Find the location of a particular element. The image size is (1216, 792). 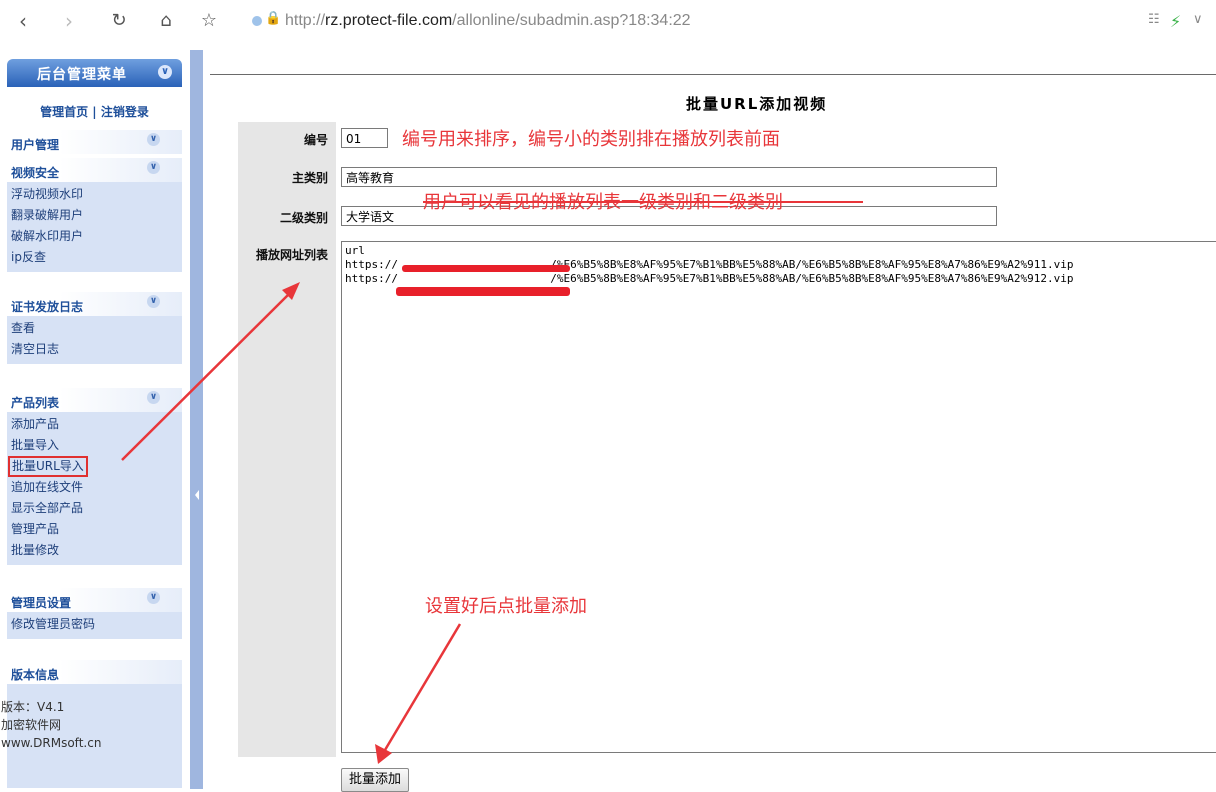

version-line: www.DRMsoft.cn is located at coordinates (51, 743).